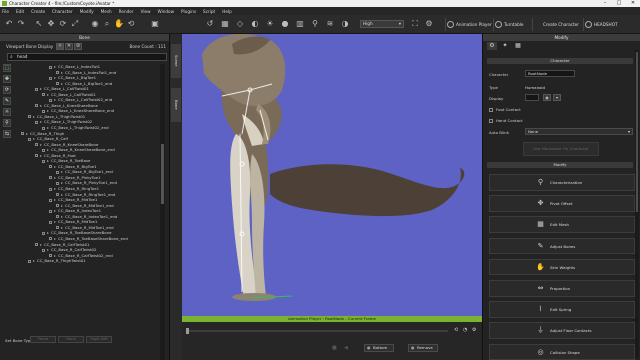 This screenshot has width=640, height=360. Describe the element at coordinates (240, 24) in the screenshot. I see `wireframe-icon: ◇` at that location.